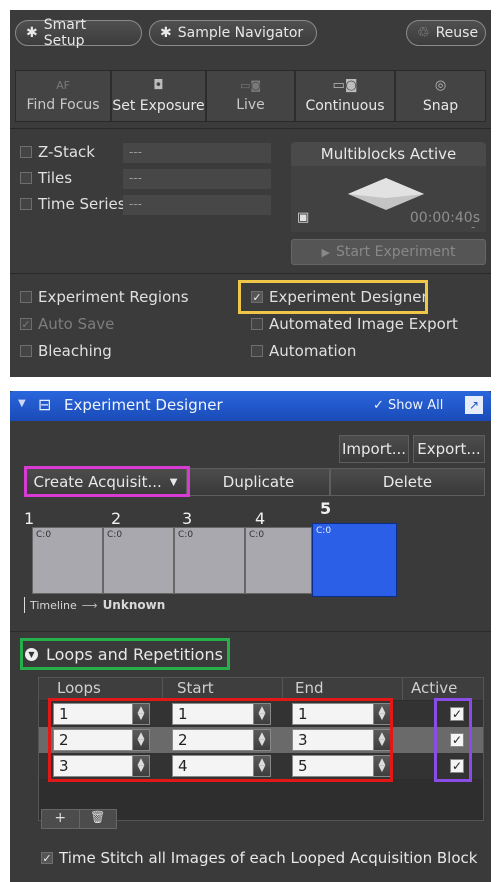 The image size is (500, 882). What do you see at coordinates (197, 205) in the screenshot?
I see `time-series-value: ---` at bounding box center [197, 205].